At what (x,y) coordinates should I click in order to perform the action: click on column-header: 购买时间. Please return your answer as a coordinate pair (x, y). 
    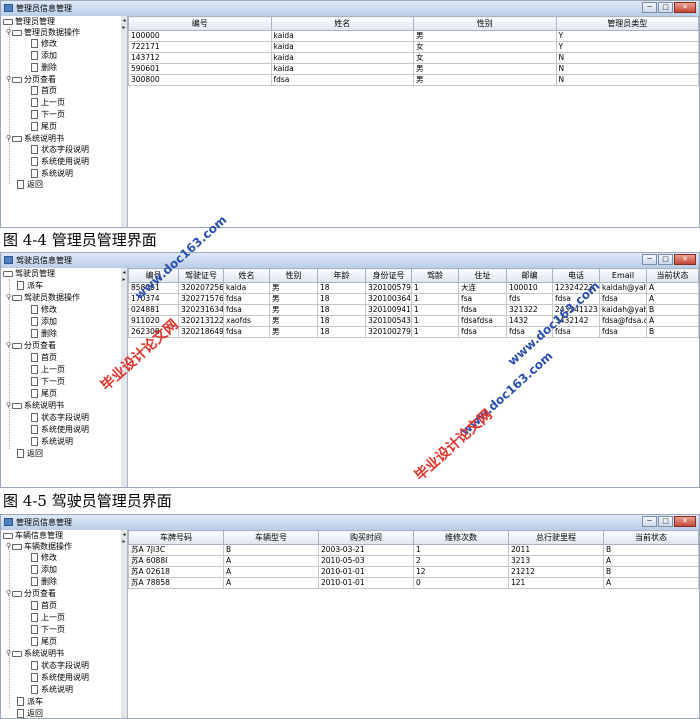
    Looking at the image, I should click on (366, 537).